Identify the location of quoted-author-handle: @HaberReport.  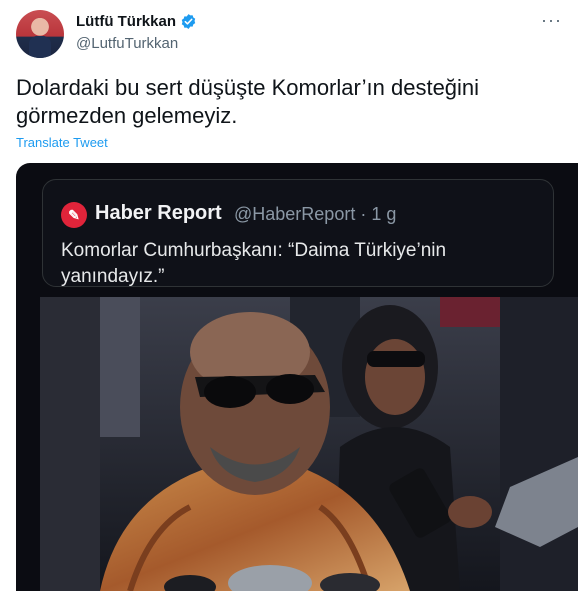
(295, 214).